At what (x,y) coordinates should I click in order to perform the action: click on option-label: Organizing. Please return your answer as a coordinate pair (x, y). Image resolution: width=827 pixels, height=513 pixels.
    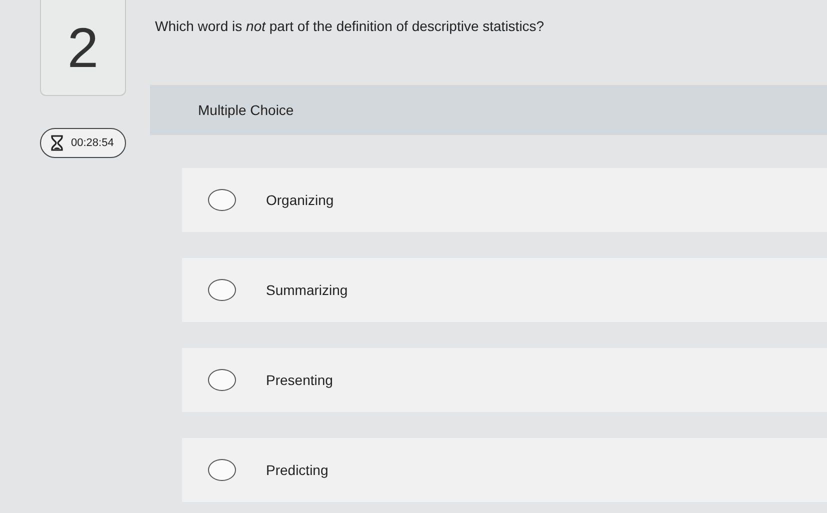
    Looking at the image, I should click on (300, 200).